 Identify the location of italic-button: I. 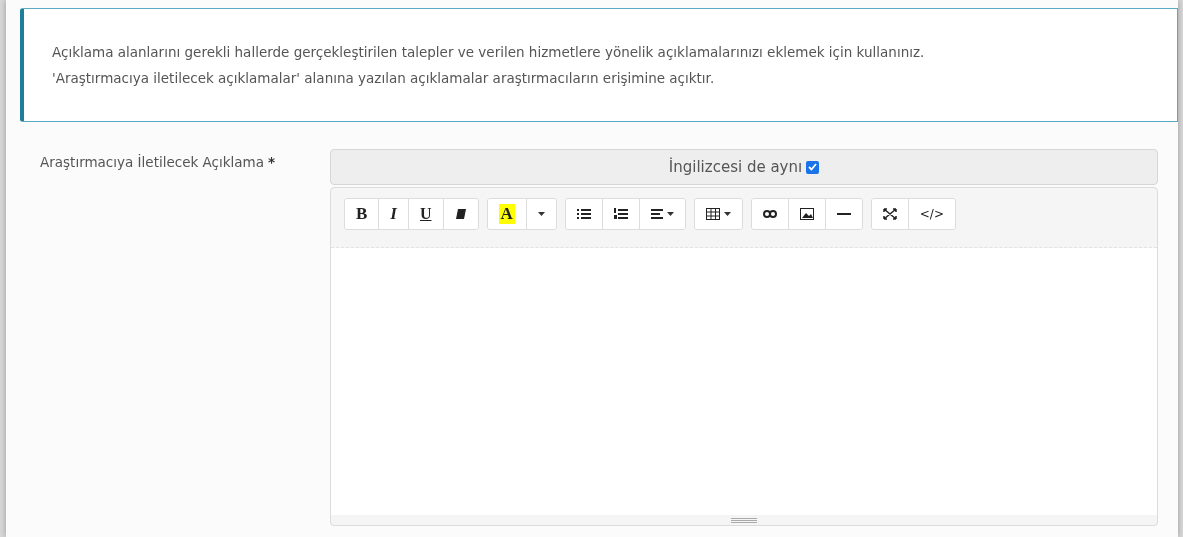
(394, 214).